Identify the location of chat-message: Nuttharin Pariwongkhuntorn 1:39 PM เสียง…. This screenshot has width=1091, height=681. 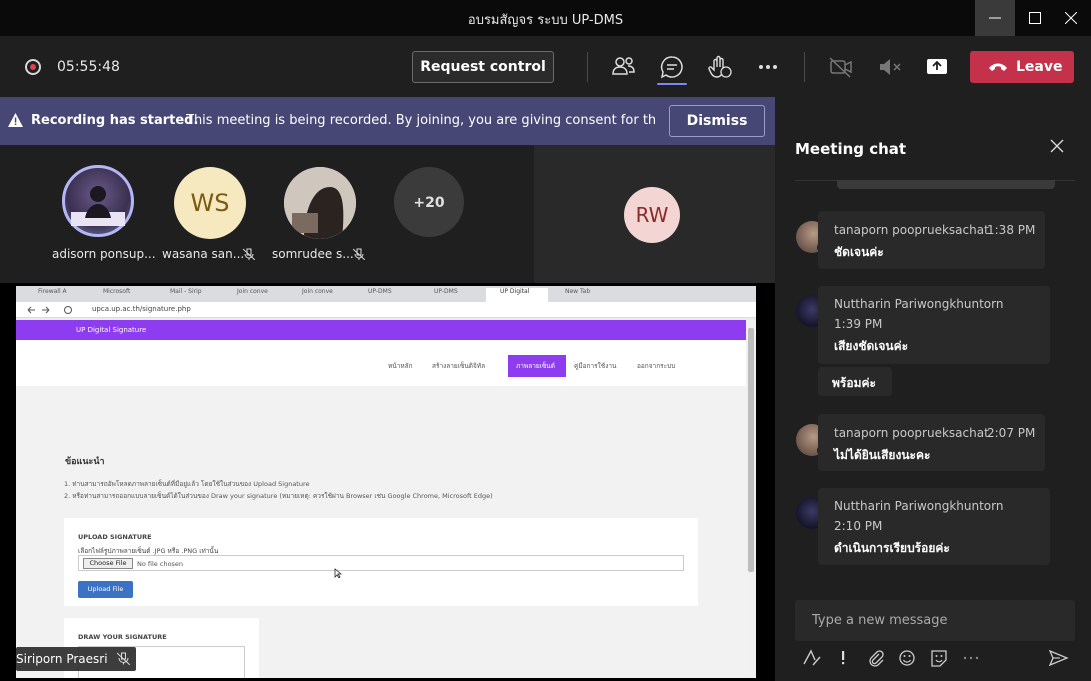
(934, 325).